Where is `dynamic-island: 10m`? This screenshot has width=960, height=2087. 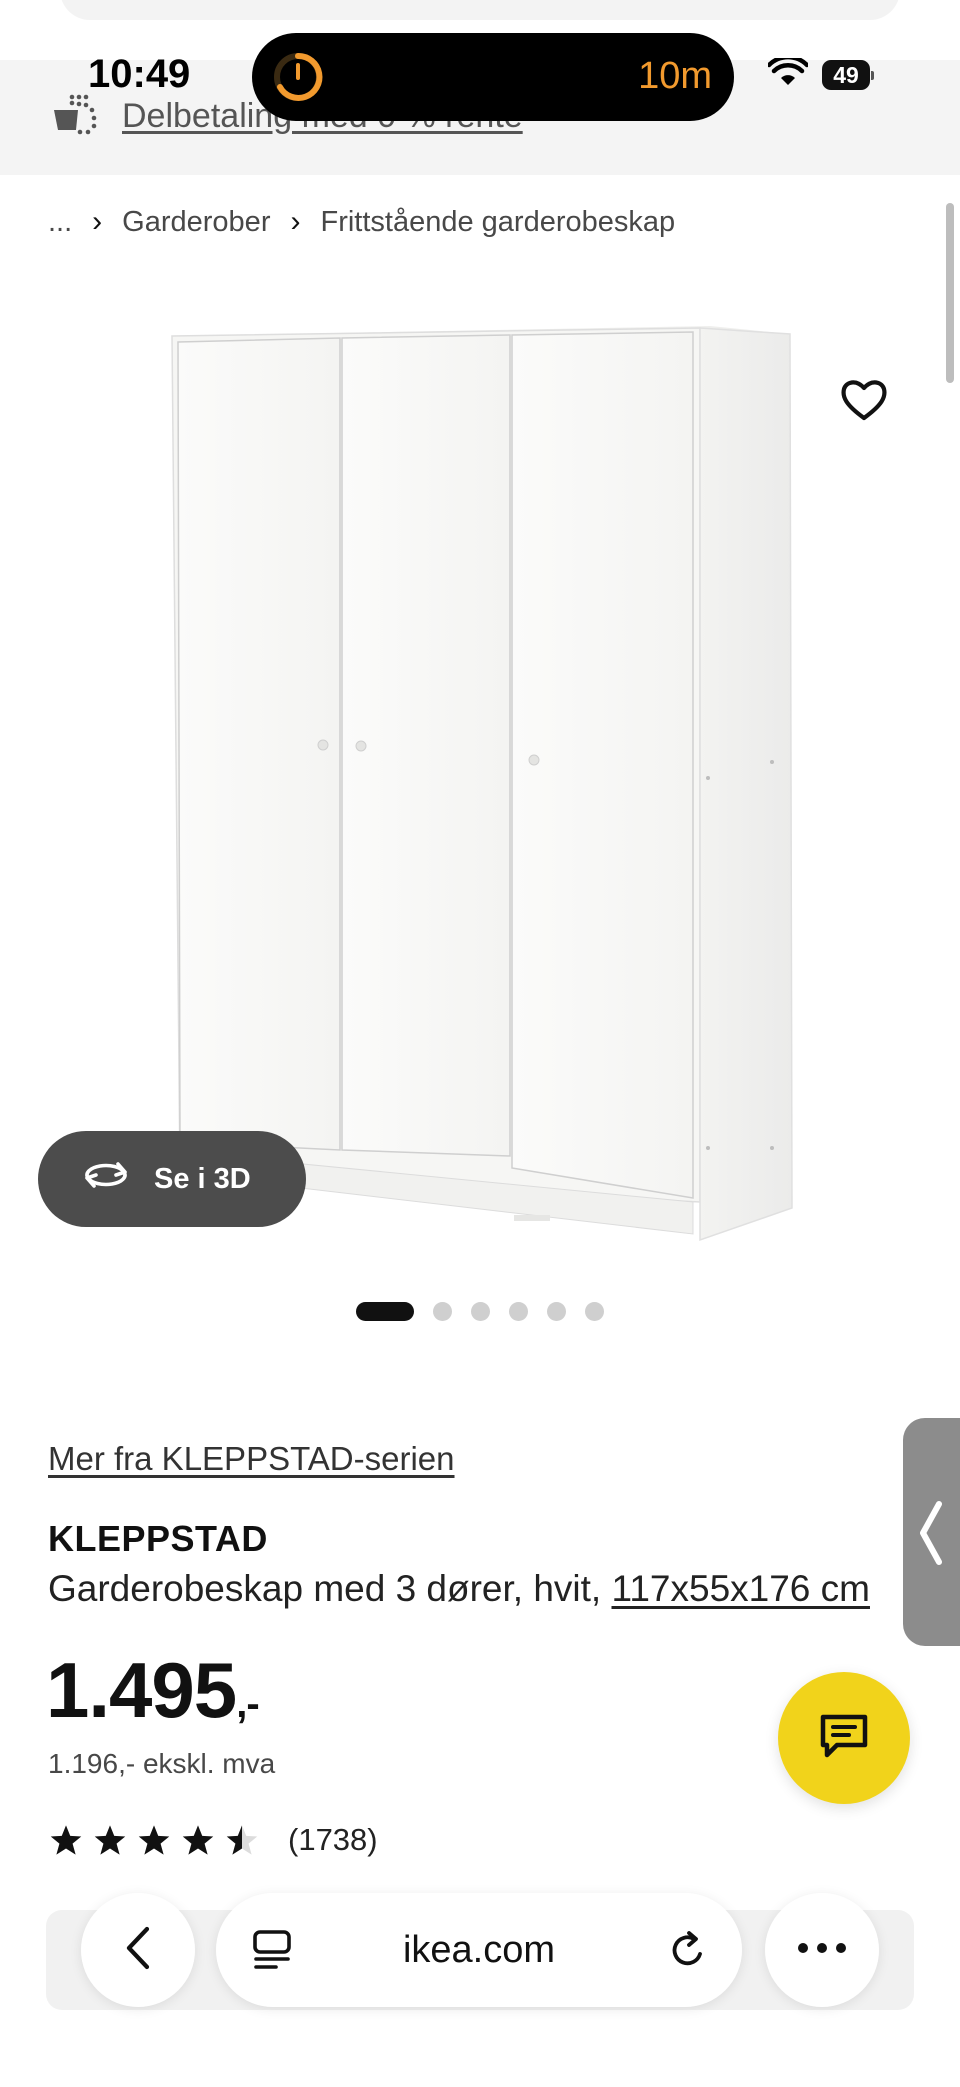
dynamic-island: 10m is located at coordinates (493, 77).